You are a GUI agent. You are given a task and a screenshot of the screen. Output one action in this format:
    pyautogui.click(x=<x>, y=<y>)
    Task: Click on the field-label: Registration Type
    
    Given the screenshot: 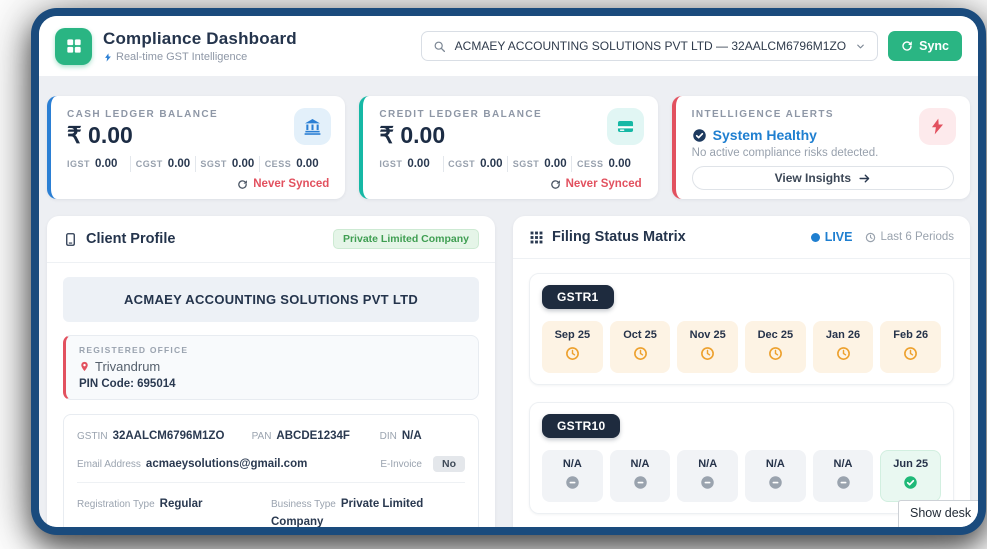 What is the action you would take?
    pyautogui.click(x=116, y=504)
    